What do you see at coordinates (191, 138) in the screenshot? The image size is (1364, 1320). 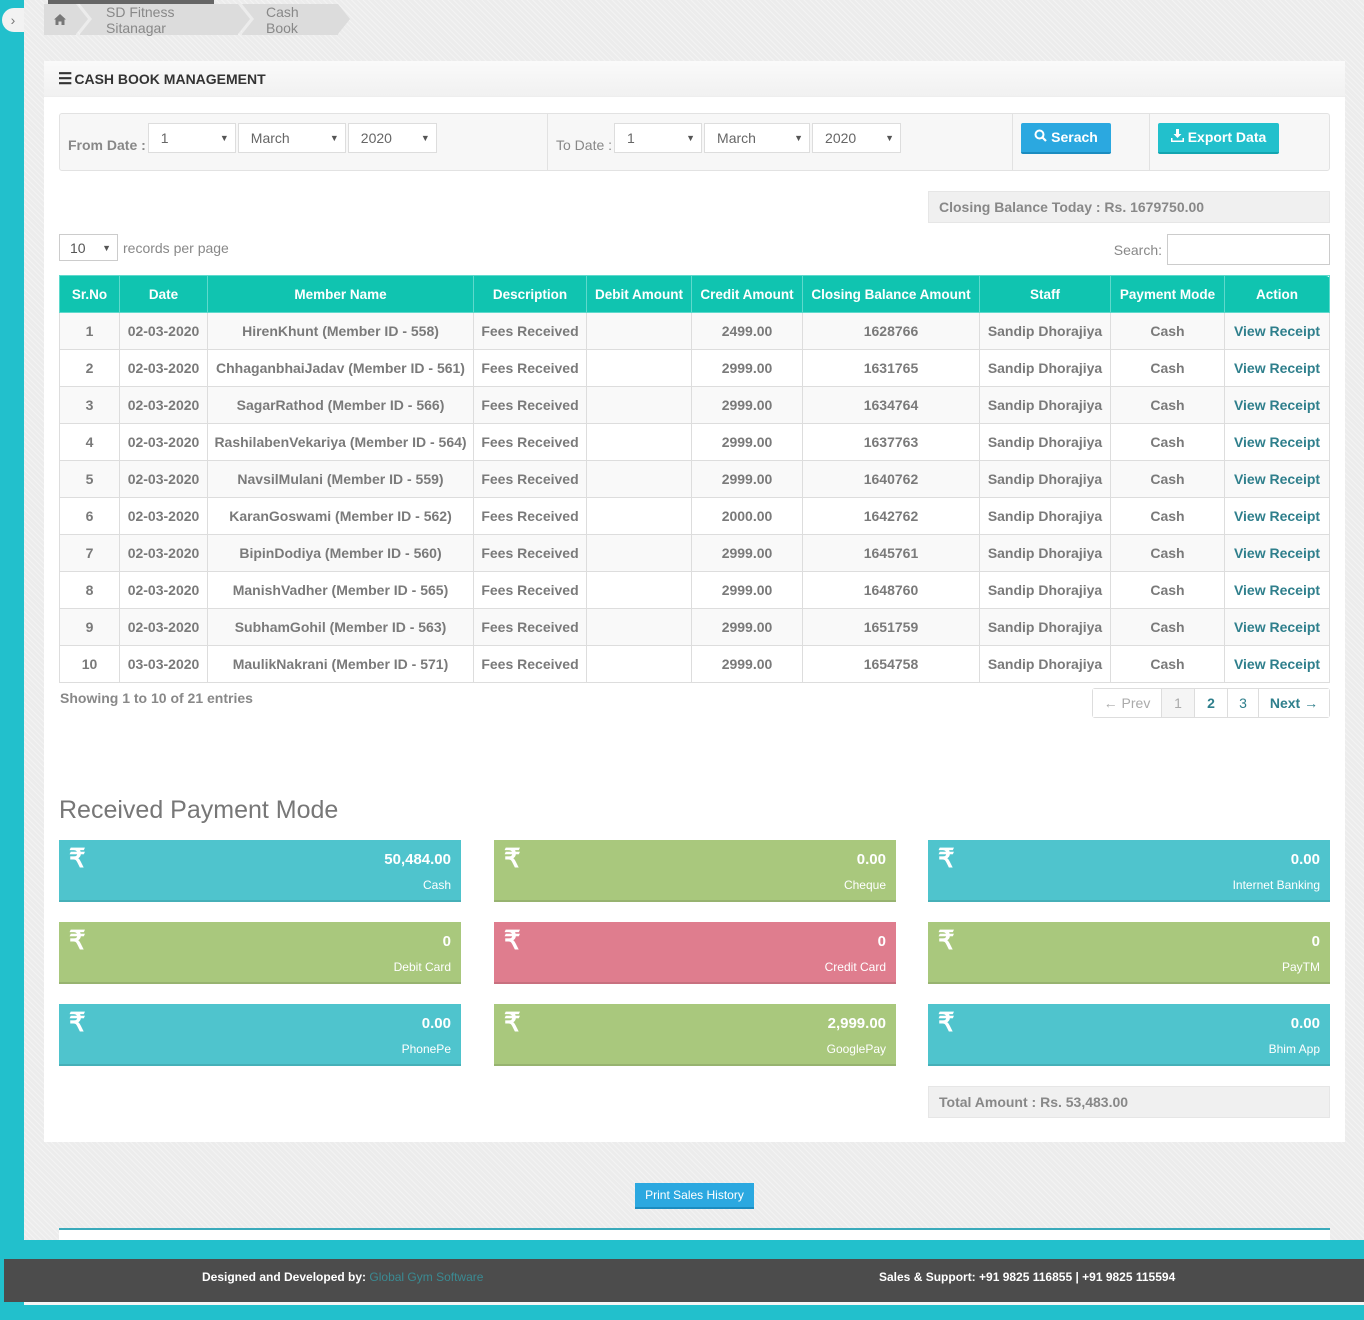 I see `from-day-select: 1 ▼` at bounding box center [191, 138].